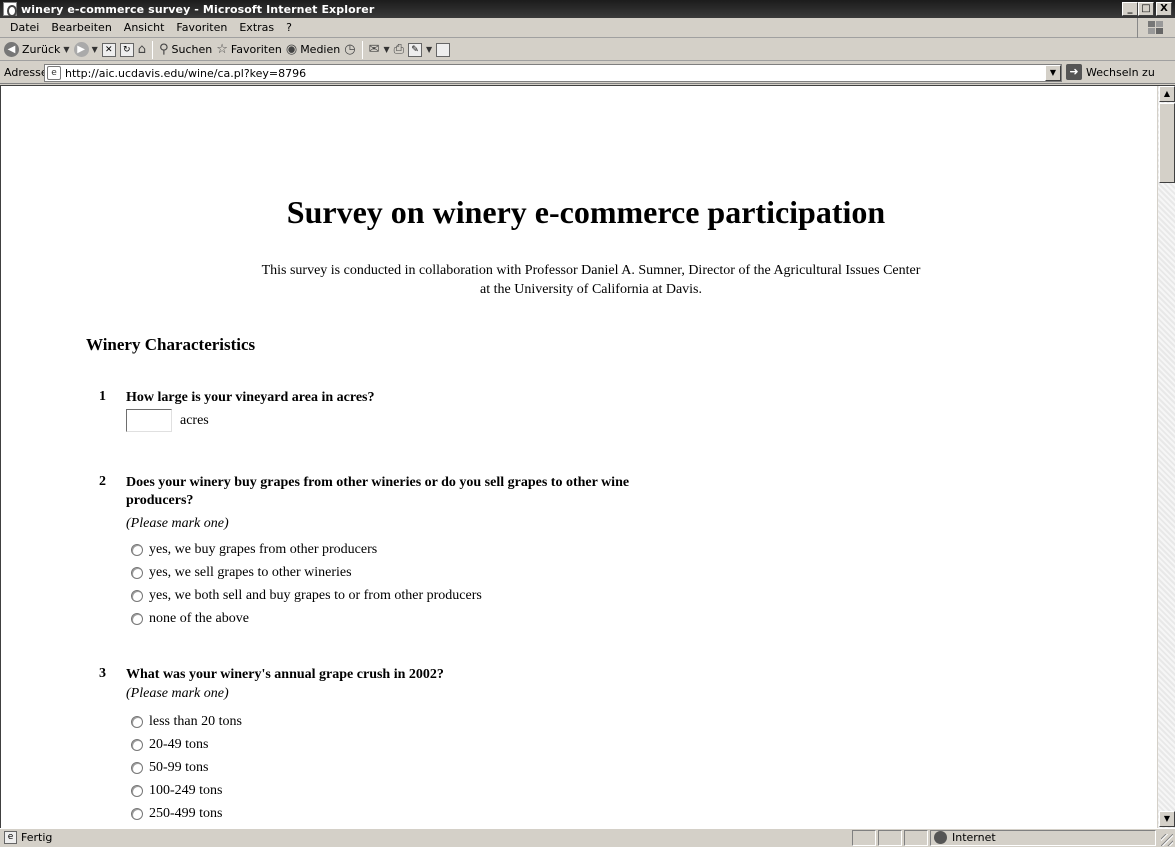 This screenshot has height=847, width=1175. What do you see at coordinates (1120, 72) in the screenshot?
I see `go-label: Wechseln zu` at bounding box center [1120, 72].